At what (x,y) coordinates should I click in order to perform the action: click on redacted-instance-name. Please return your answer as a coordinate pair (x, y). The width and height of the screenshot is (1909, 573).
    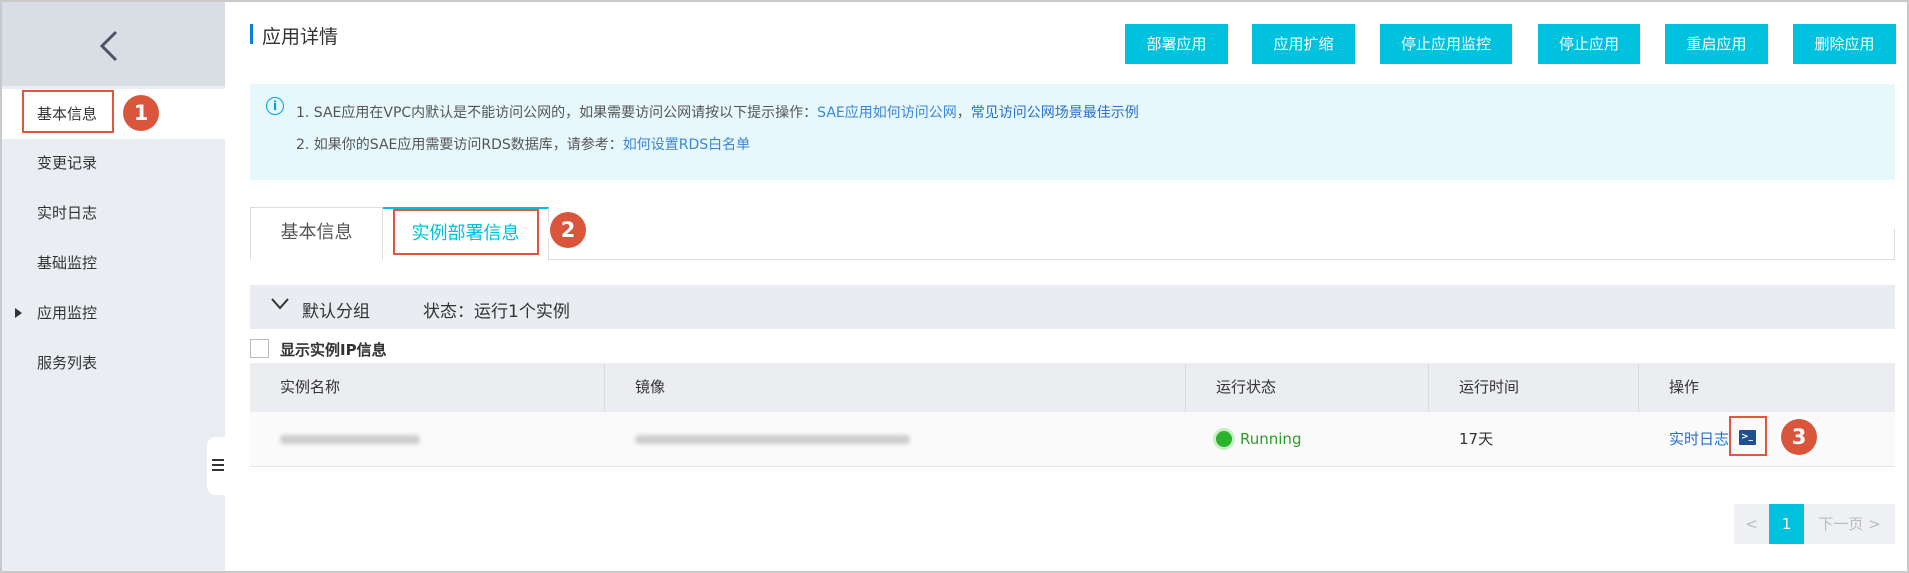
    Looking at the image, I should click on (350, 439).